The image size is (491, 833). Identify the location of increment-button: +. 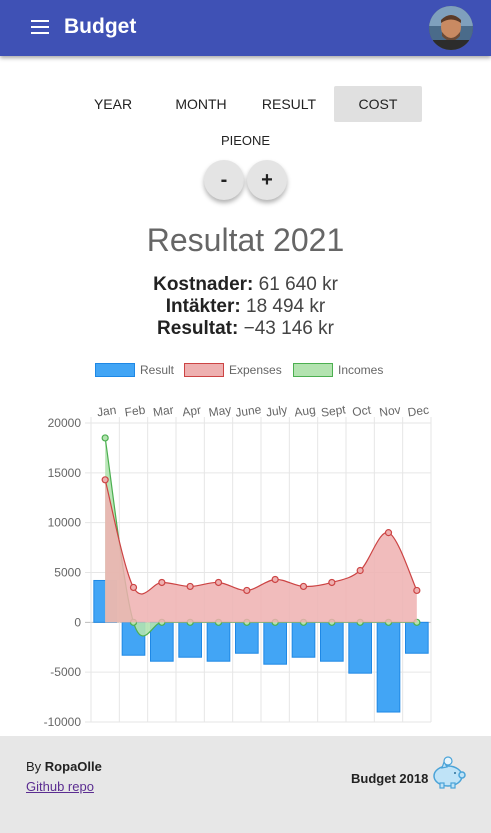
(267, 180).